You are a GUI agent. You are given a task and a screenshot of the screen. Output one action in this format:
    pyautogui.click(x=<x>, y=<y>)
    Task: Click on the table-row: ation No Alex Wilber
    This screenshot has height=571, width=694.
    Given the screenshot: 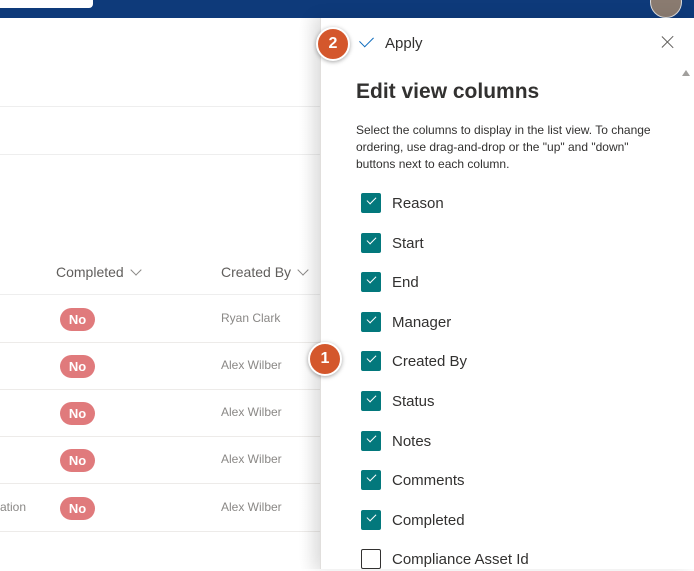 What is the action you would take?
    pyautogui.click(x=165, y=508)
    